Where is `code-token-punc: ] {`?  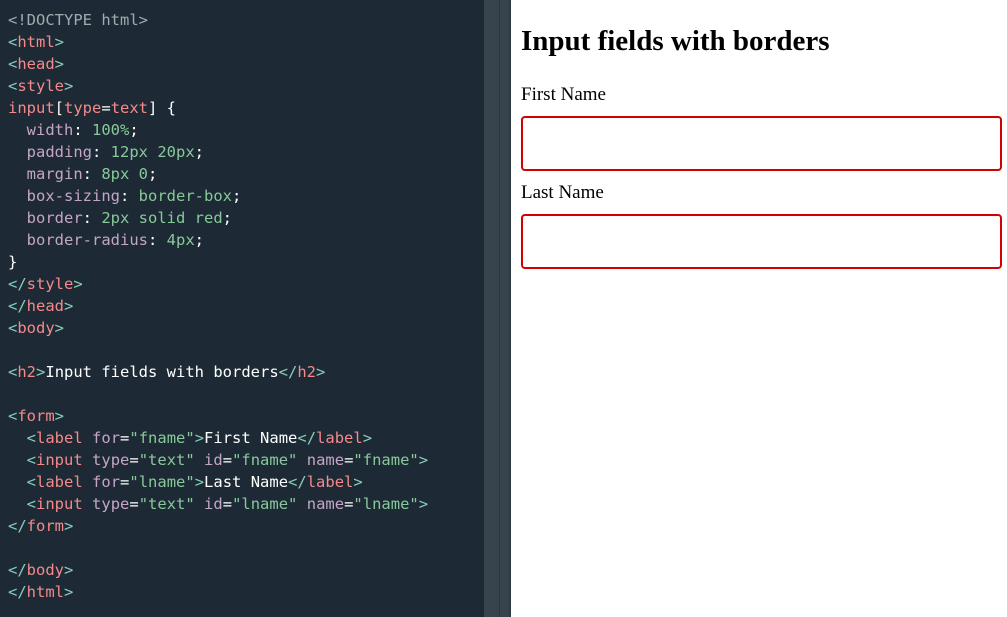
code-token-punc: ] { is located at coordinates (162, 108).